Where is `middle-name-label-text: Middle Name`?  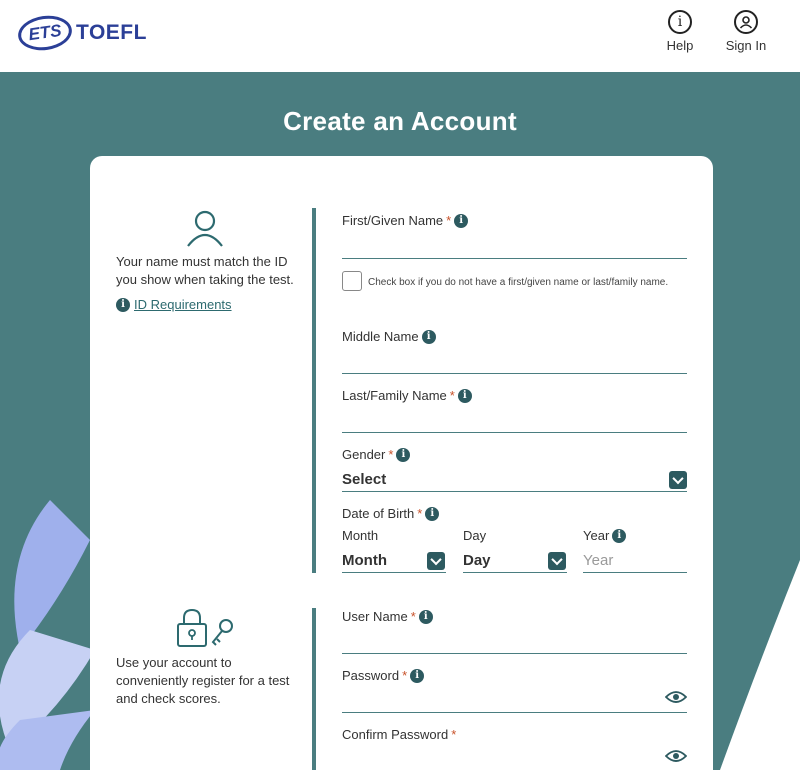 middle-name-label-text: Middle Name is located at coordinates (380, 336).